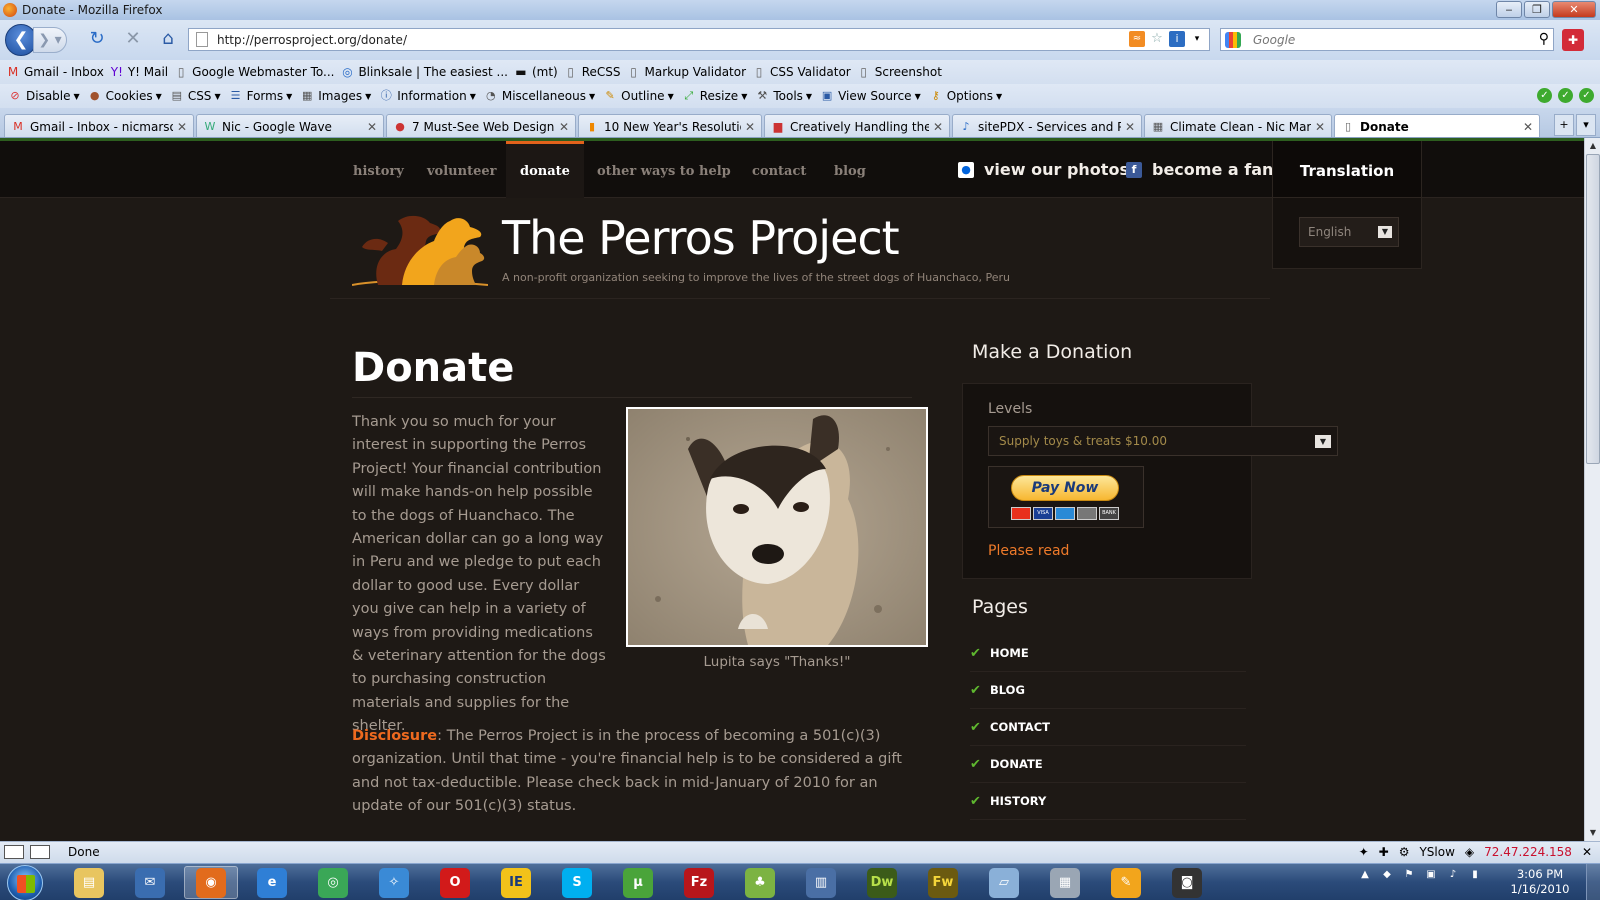 This screenshot has height=900, width=1600. Describe the element at coordinates (455, 882) in the screenshot. I see `taskbar-opera: O` at that location.